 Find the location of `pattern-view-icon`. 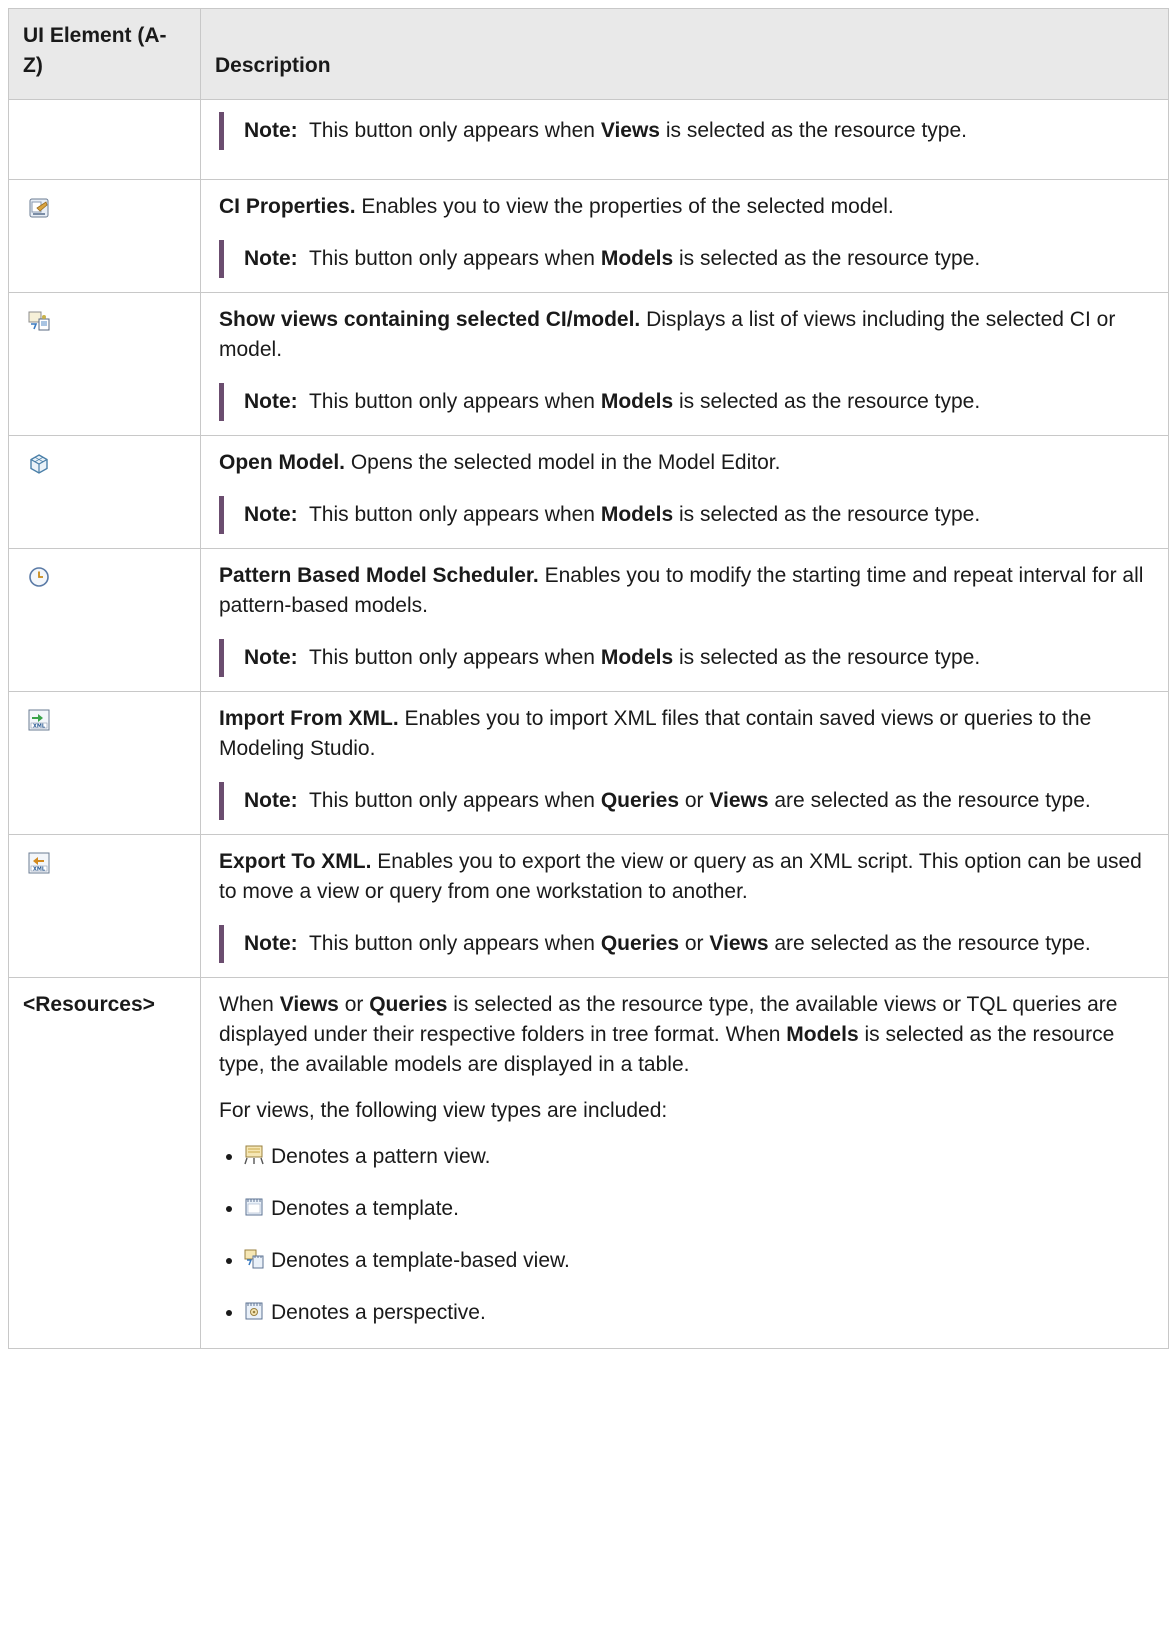

pattern-view-icon is located at coordinates (254, 1155).